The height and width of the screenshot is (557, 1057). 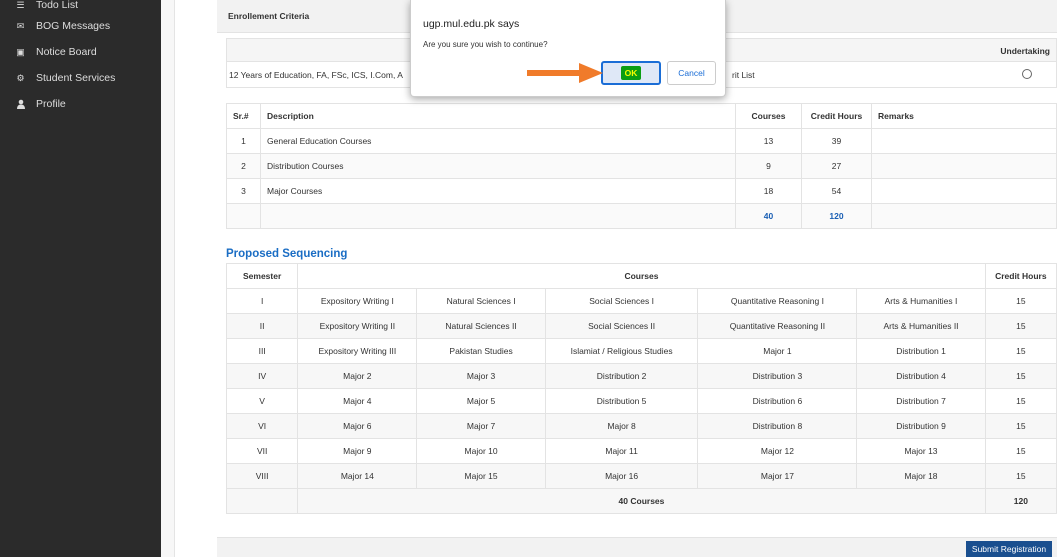 I want to click on cell: Distribution Courses, so click(x=498, y=166).